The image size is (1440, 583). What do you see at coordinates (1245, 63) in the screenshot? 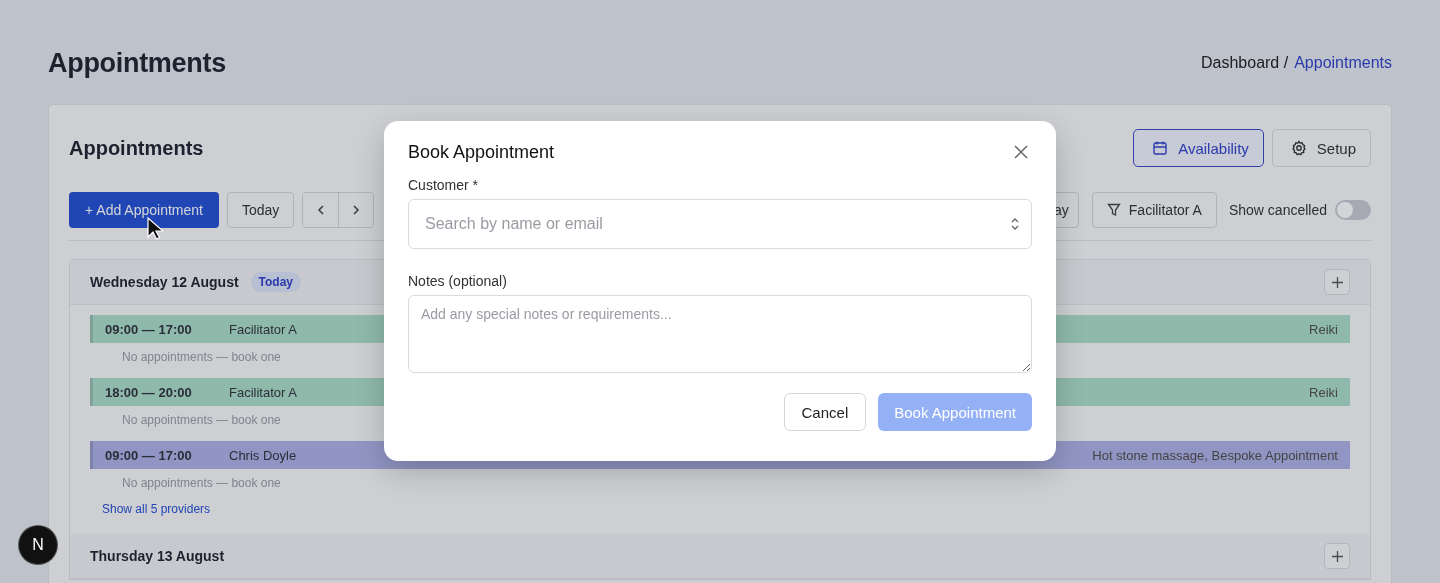
I see `breadcrumb-link: Dashboard /` at bounding box center [1245, 63].